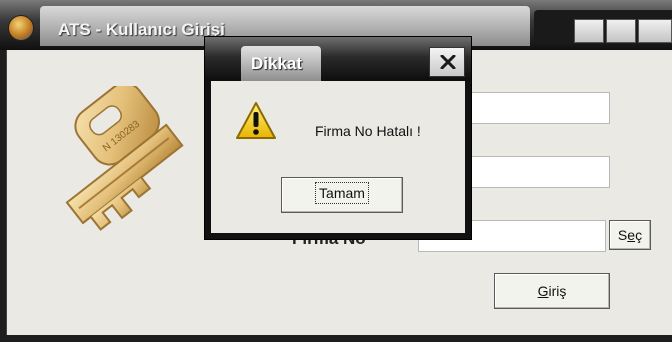 This screenshot has width=672, height=342. I want to click on sec-button-accel: e, so click(631, 235).